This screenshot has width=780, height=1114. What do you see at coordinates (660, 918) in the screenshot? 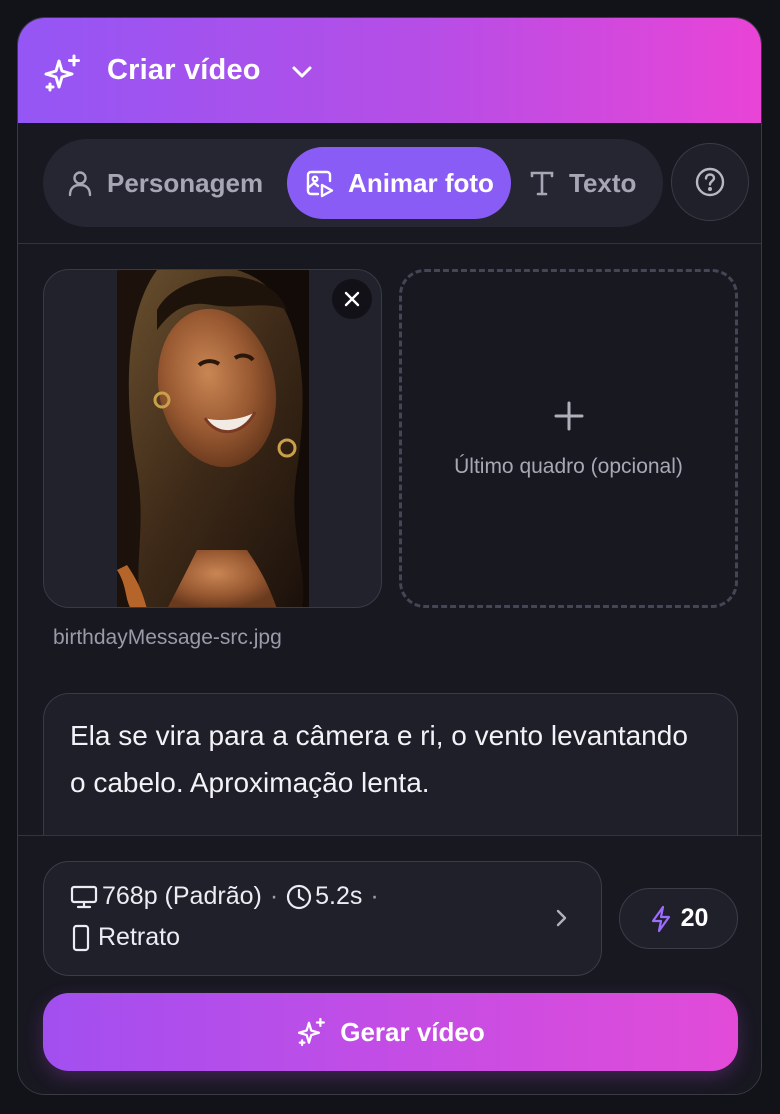
I see `lightning-icon` at bounding box center [660, 918].